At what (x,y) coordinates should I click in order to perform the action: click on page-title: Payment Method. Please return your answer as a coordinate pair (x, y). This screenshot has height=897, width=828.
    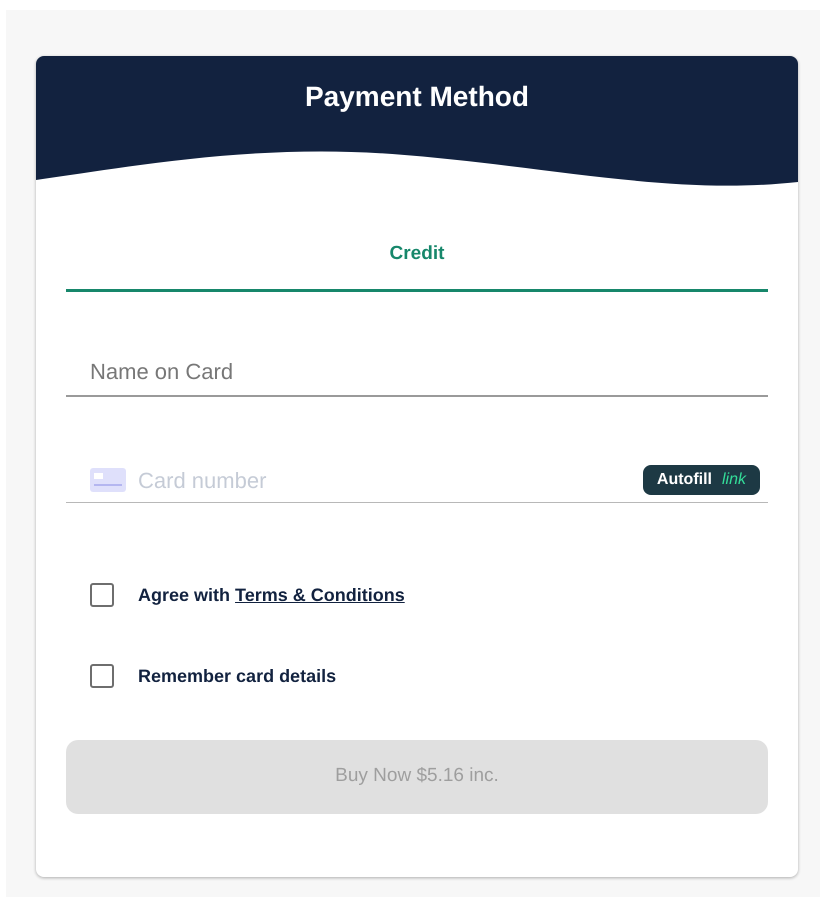
    Looking at the image, I should click on (417, 97).